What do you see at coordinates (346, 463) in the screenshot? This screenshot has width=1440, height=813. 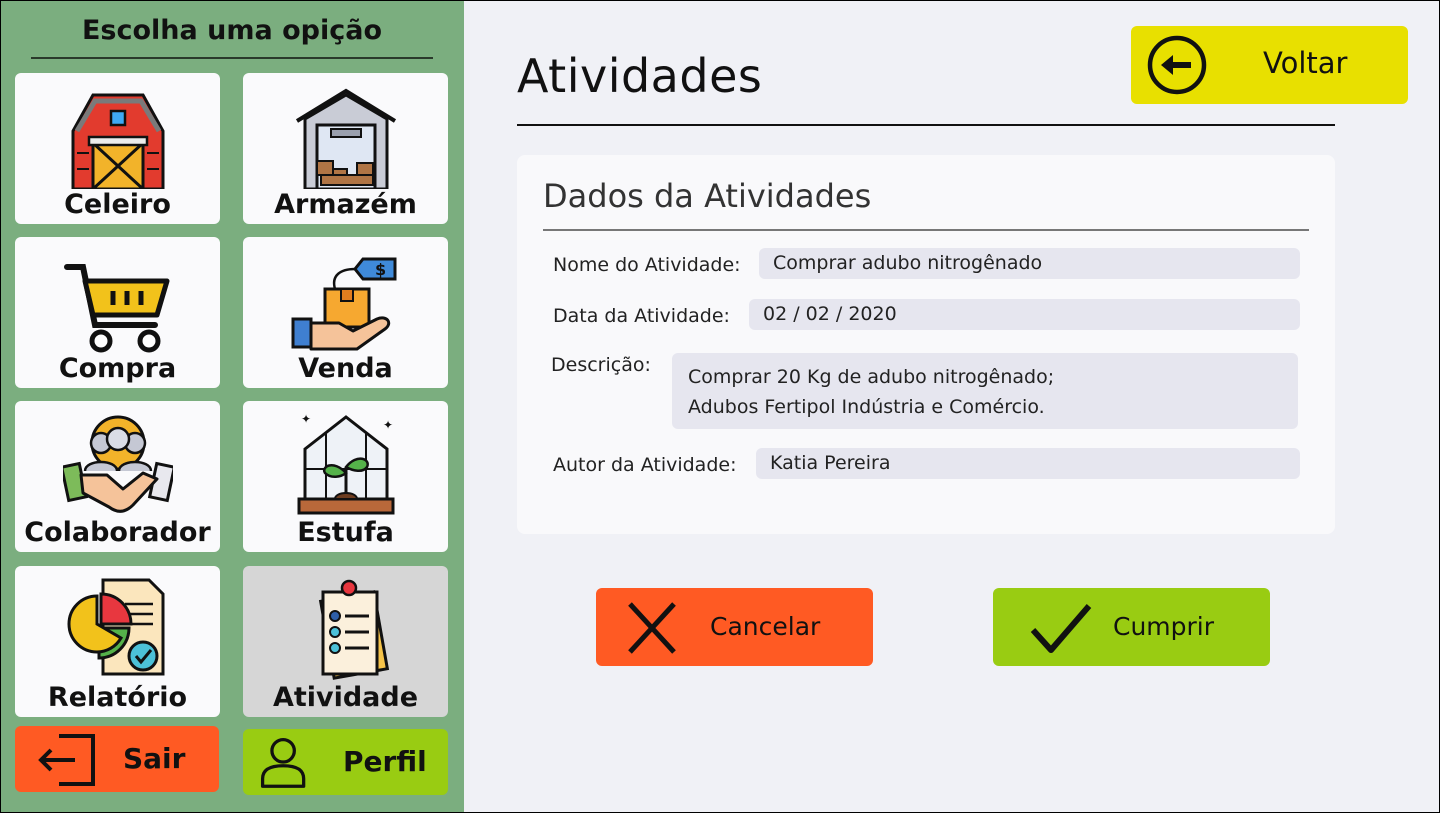 I see `greenhouse-icon: ✦ ✦` at bounding box center [346, 463].